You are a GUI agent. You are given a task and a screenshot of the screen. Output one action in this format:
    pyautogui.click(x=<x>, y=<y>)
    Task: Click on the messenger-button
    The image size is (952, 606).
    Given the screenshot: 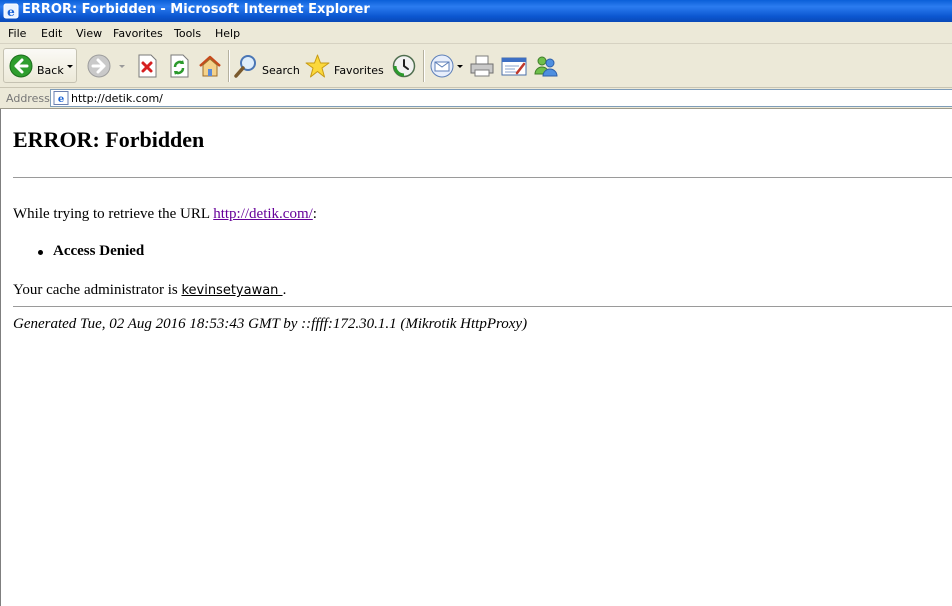 What is the action you would take?
    pyautogui.click(x=547, y=66)
    